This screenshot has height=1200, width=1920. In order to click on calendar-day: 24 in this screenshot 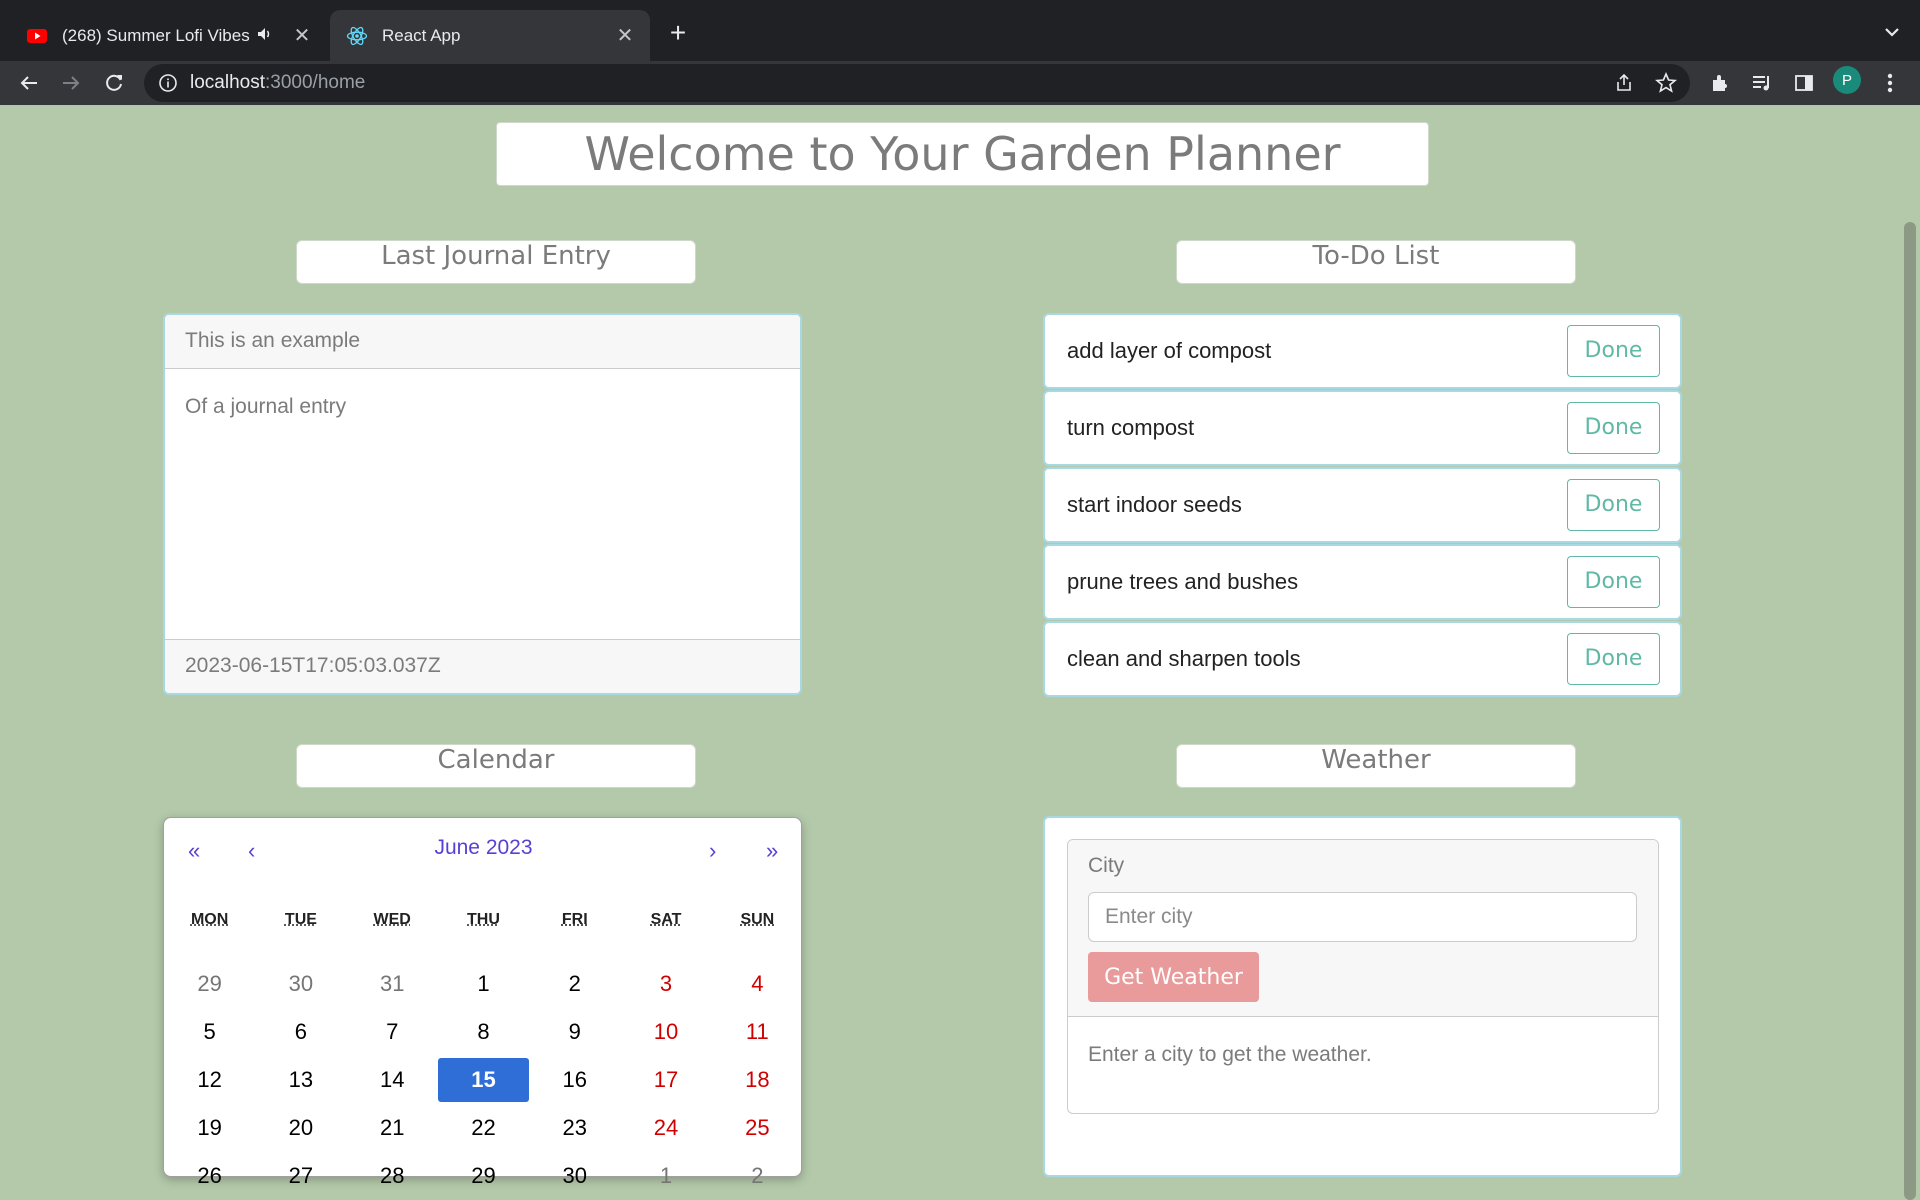, I will do `click(665, 1128)`.